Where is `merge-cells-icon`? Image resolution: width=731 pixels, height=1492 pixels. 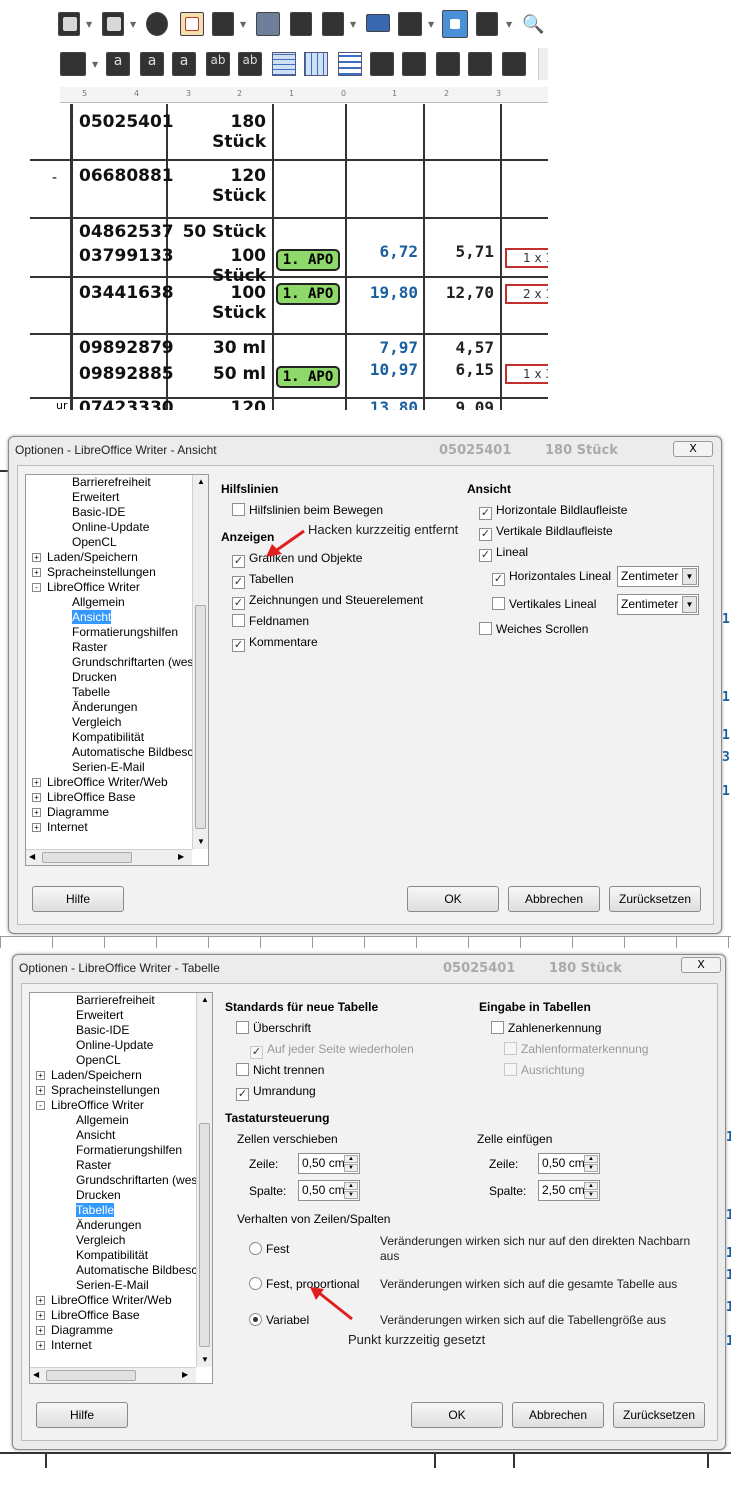 merge-cells-icon is located at coordinates (382, 64).